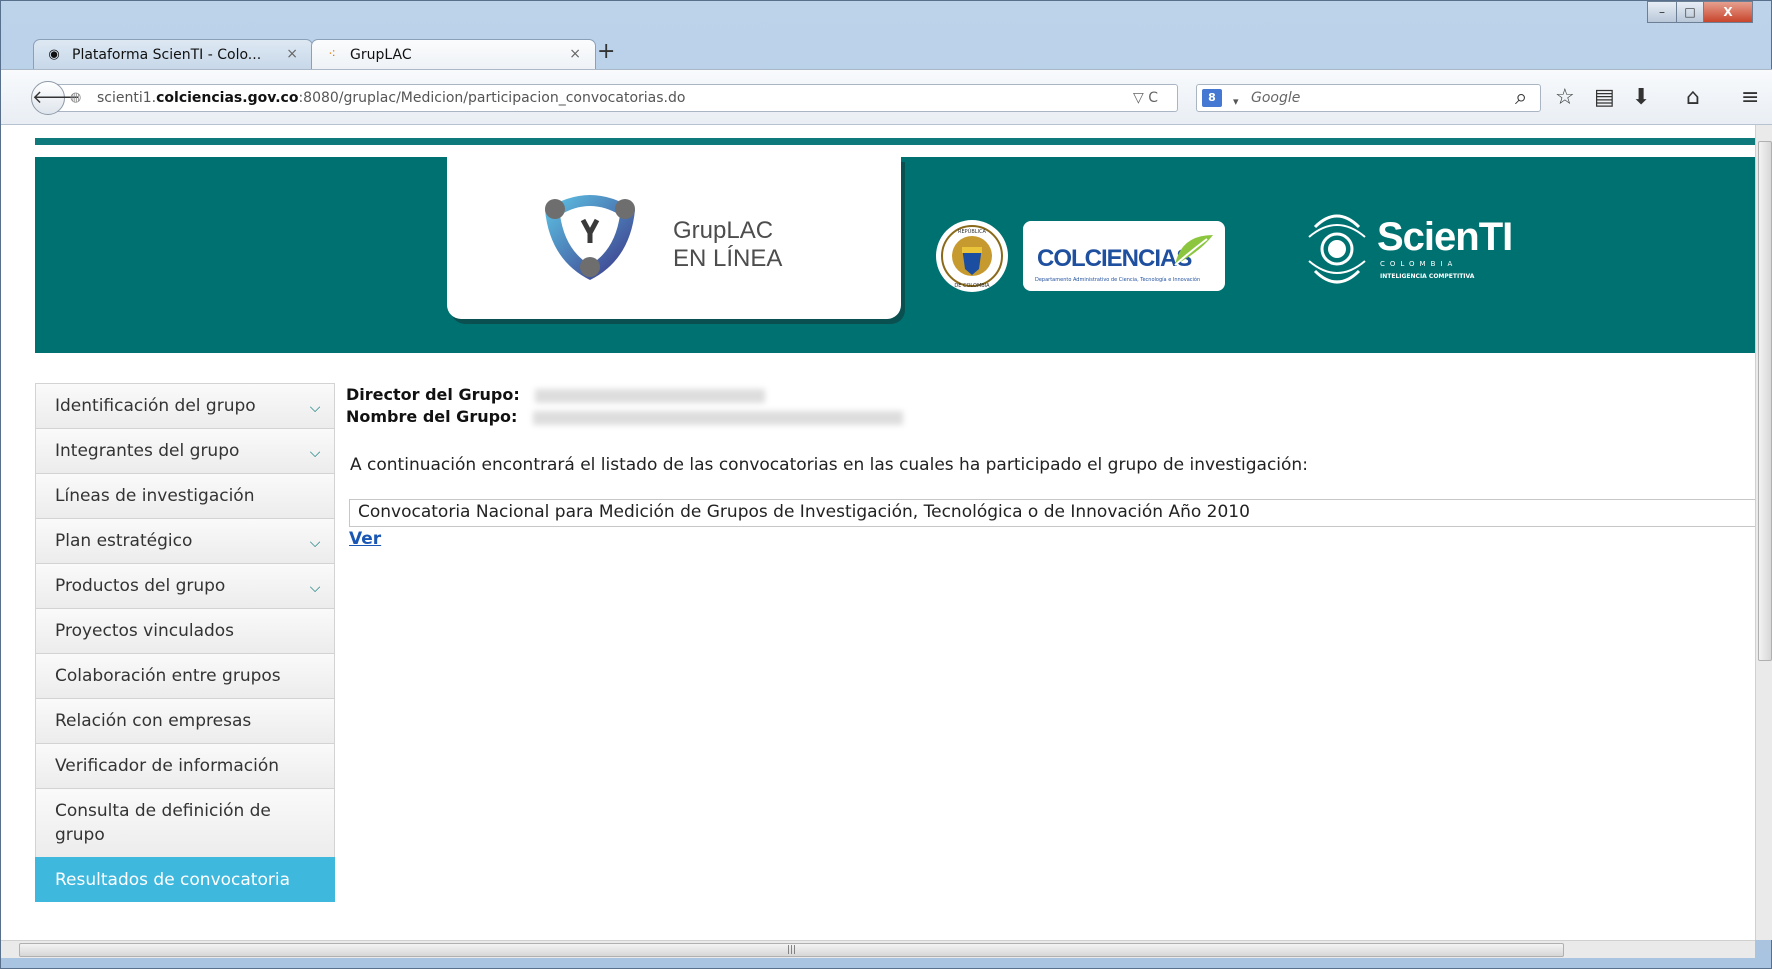 The width and height of the screenshot is (1772, 969). I want to click on sidebar-item-relacion-empresas: Relación con empresas, so click(185, 720).